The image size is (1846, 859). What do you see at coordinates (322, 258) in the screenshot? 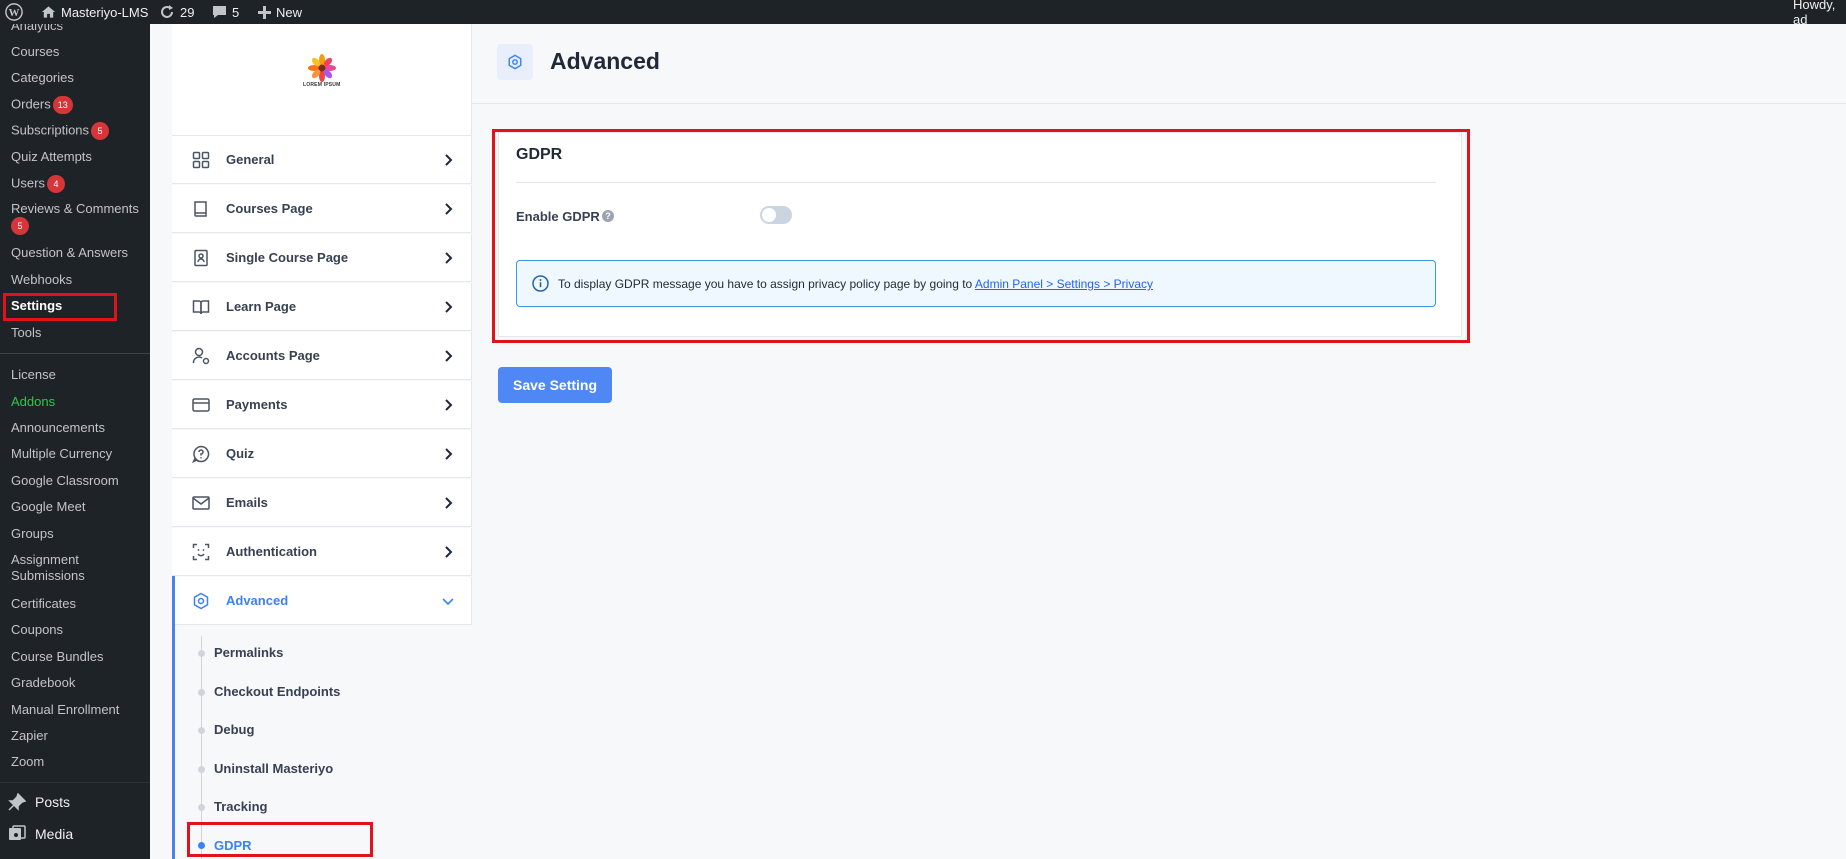
I see `nav-single-course-page: Single Course Page` at bounding box center [322, 258].